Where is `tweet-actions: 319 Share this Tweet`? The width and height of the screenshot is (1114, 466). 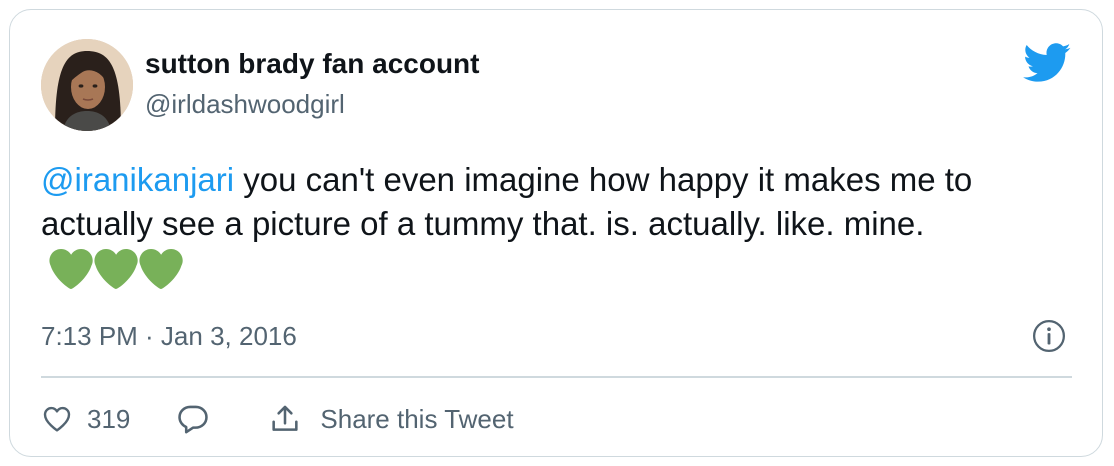 tweet-actions: 319 Share this Tweet is located at coordinates (277, 419).